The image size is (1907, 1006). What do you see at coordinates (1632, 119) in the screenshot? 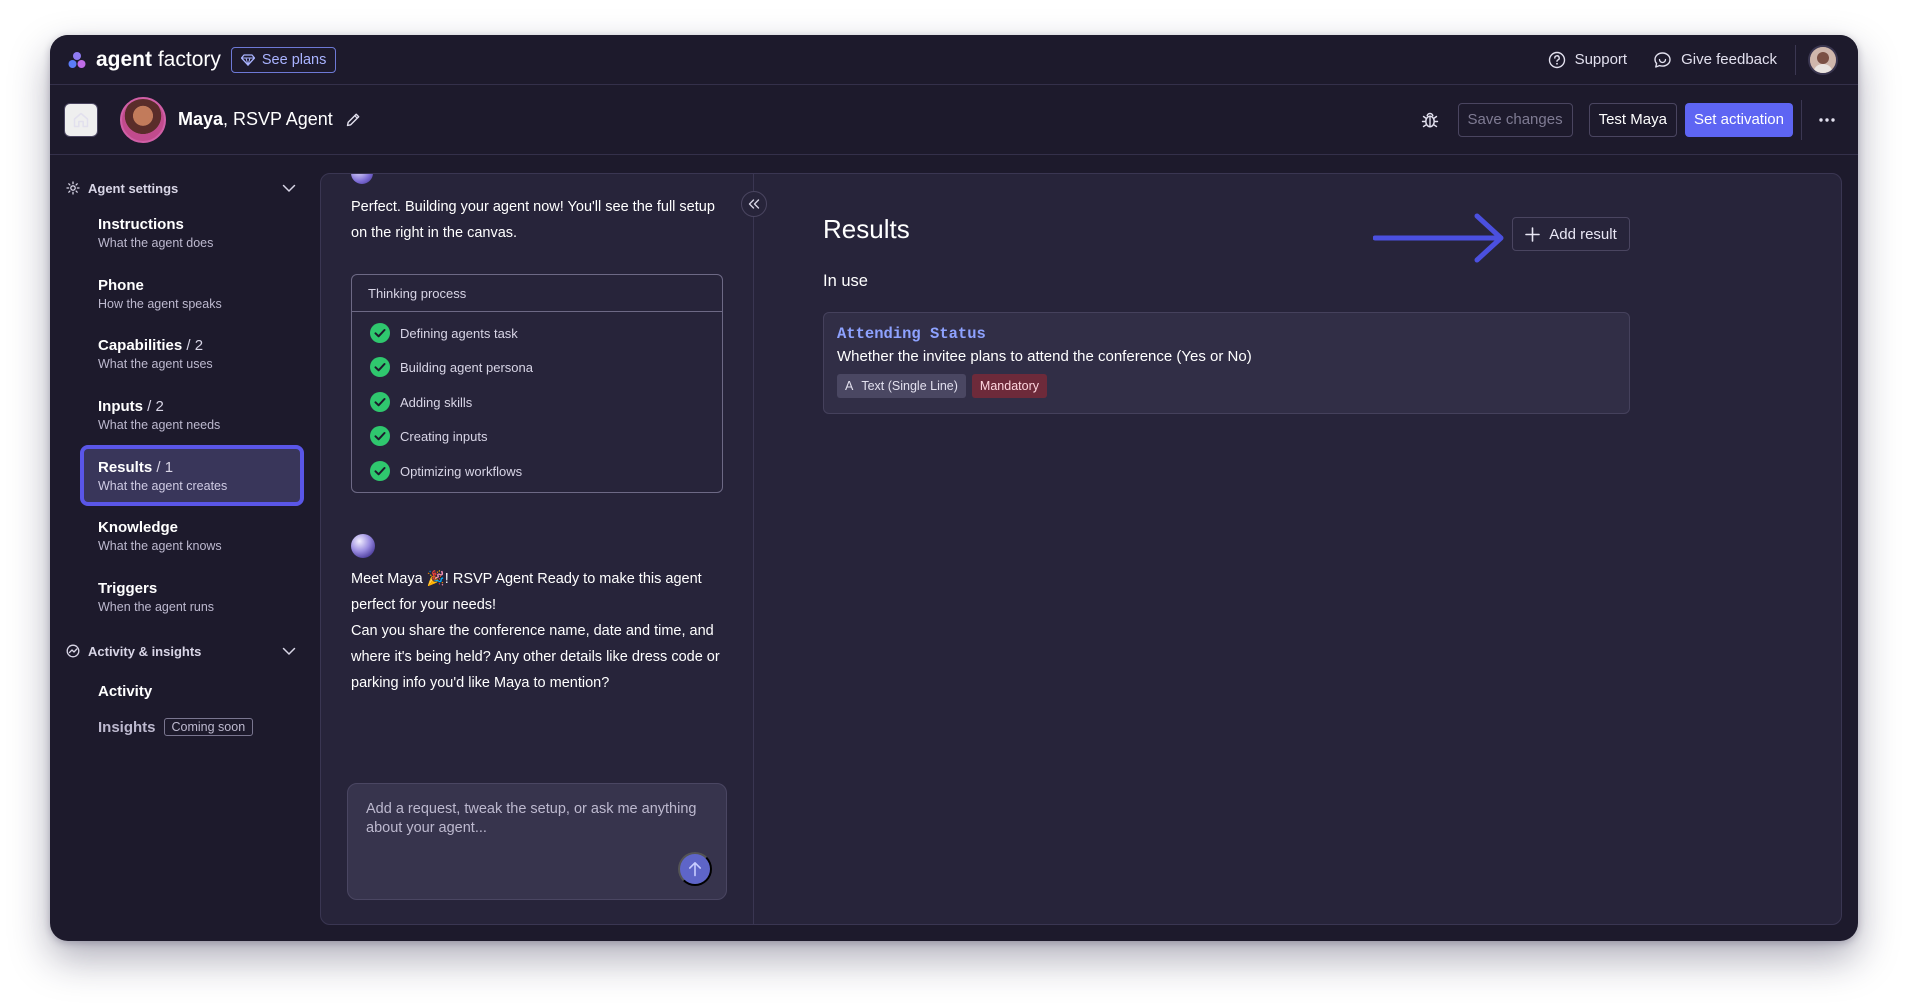
I see `test-agent-button: Test Maya` at bounding box center [1632, 119].